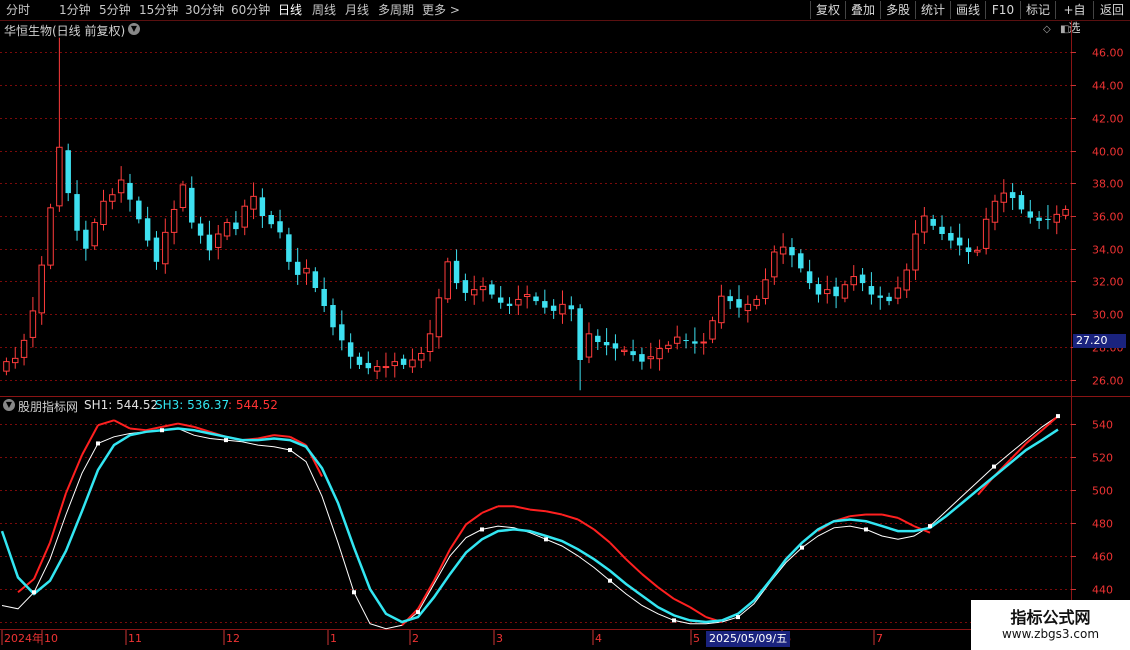 This screenshot has height=650, width=1130. I want to click on sh1-value: SH1: 544.52, so click(121, 405).